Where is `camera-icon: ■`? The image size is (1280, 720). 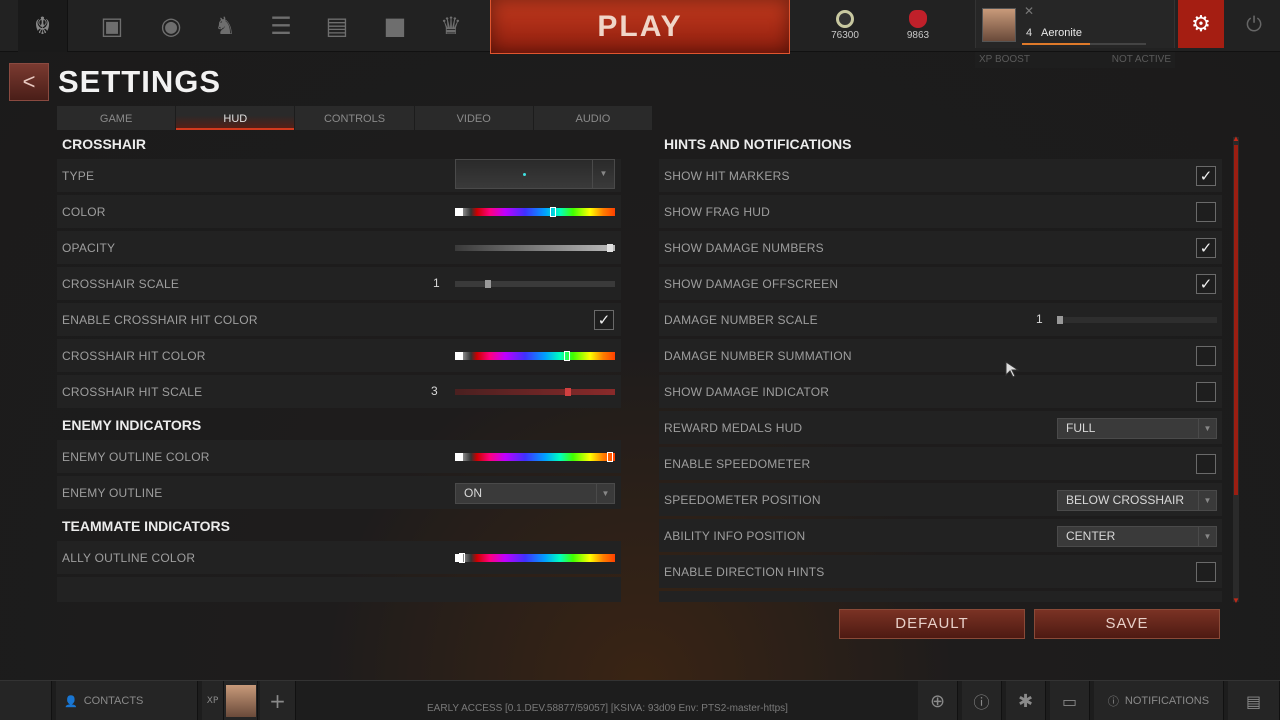 camera-icon: ■ is located at coordinates (395, 26).